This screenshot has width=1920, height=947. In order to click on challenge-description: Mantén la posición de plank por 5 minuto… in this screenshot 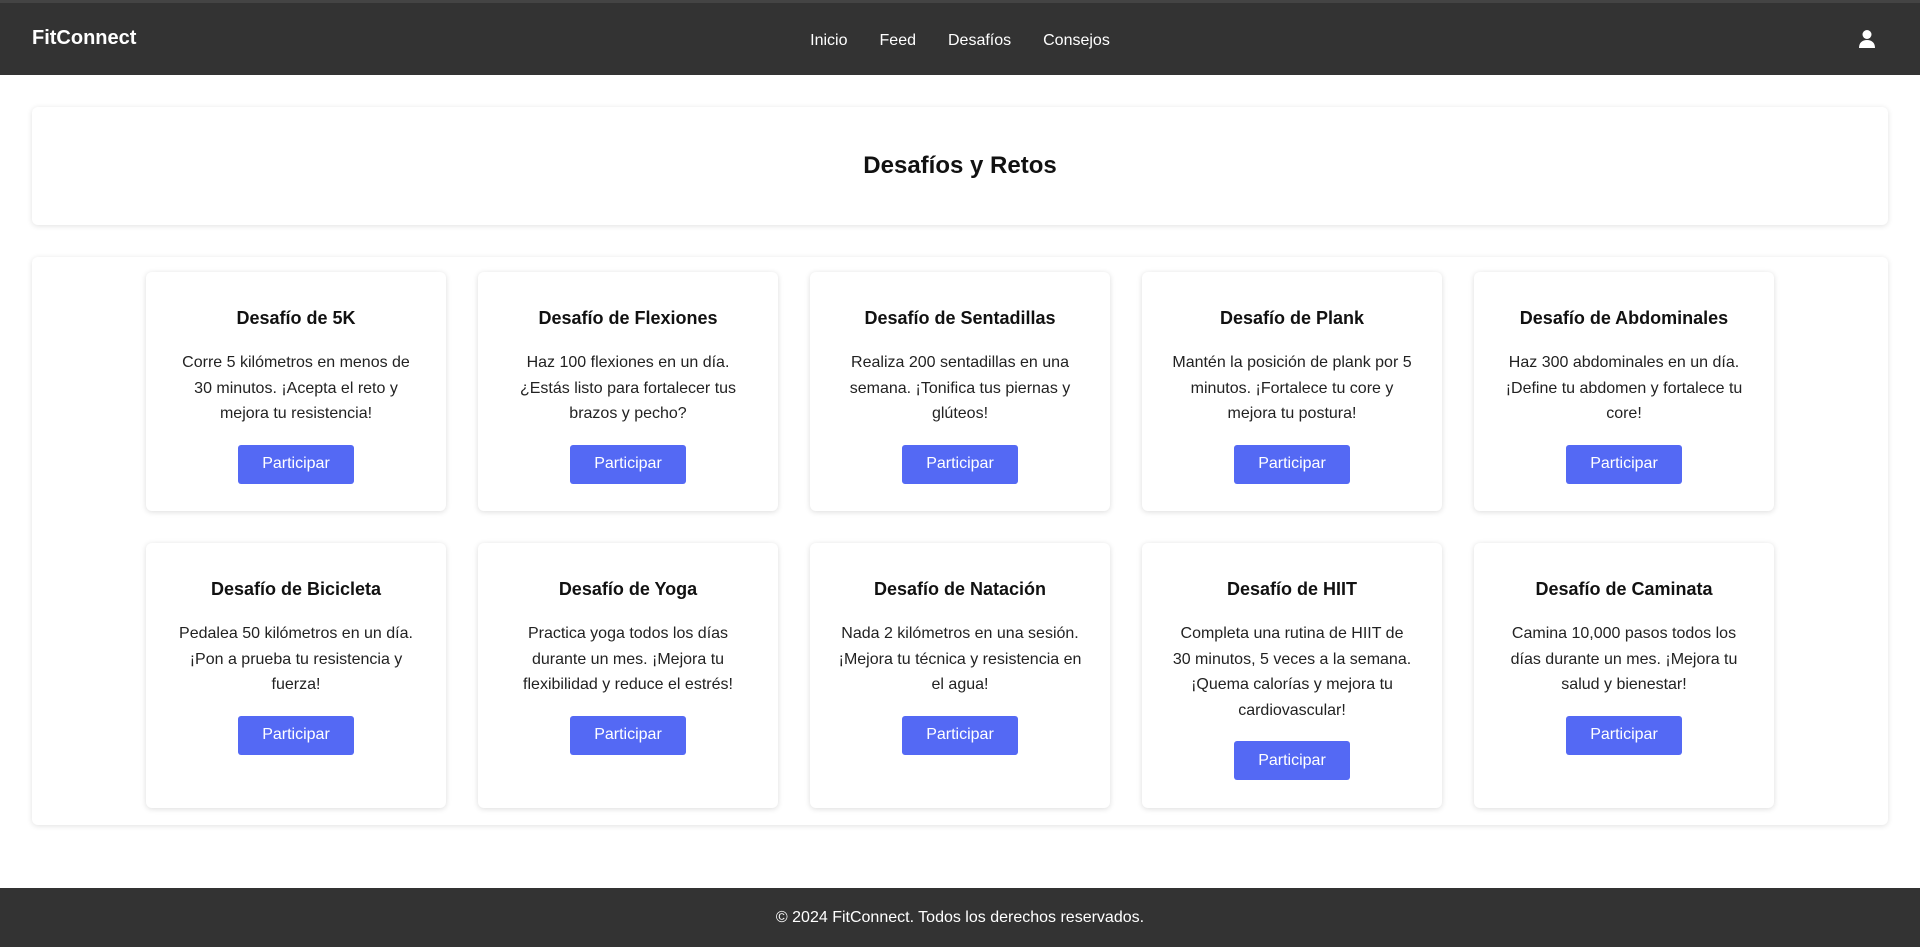, I will do `click(1292, 388)`.